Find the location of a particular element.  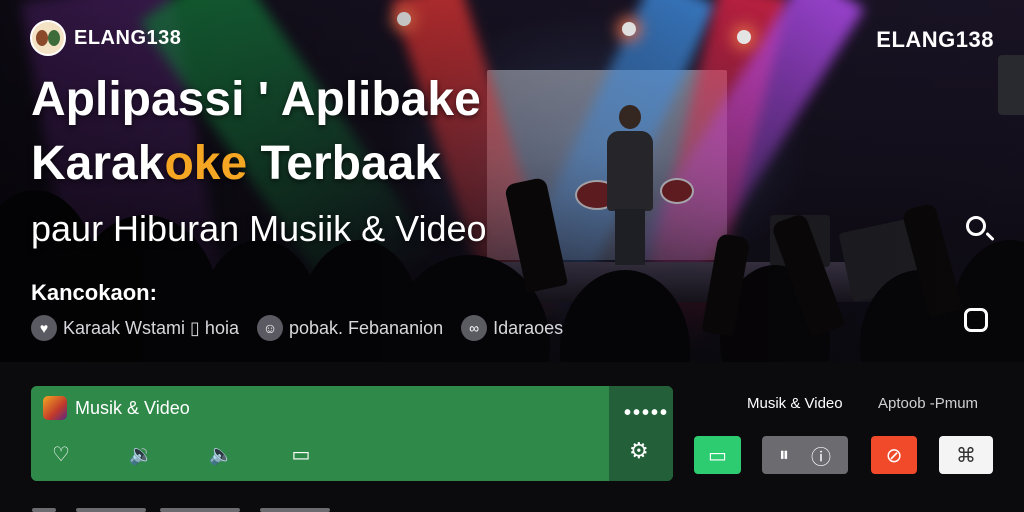

page-title-line2: Karakoke Terbaak is located at coordinates (236, 164).